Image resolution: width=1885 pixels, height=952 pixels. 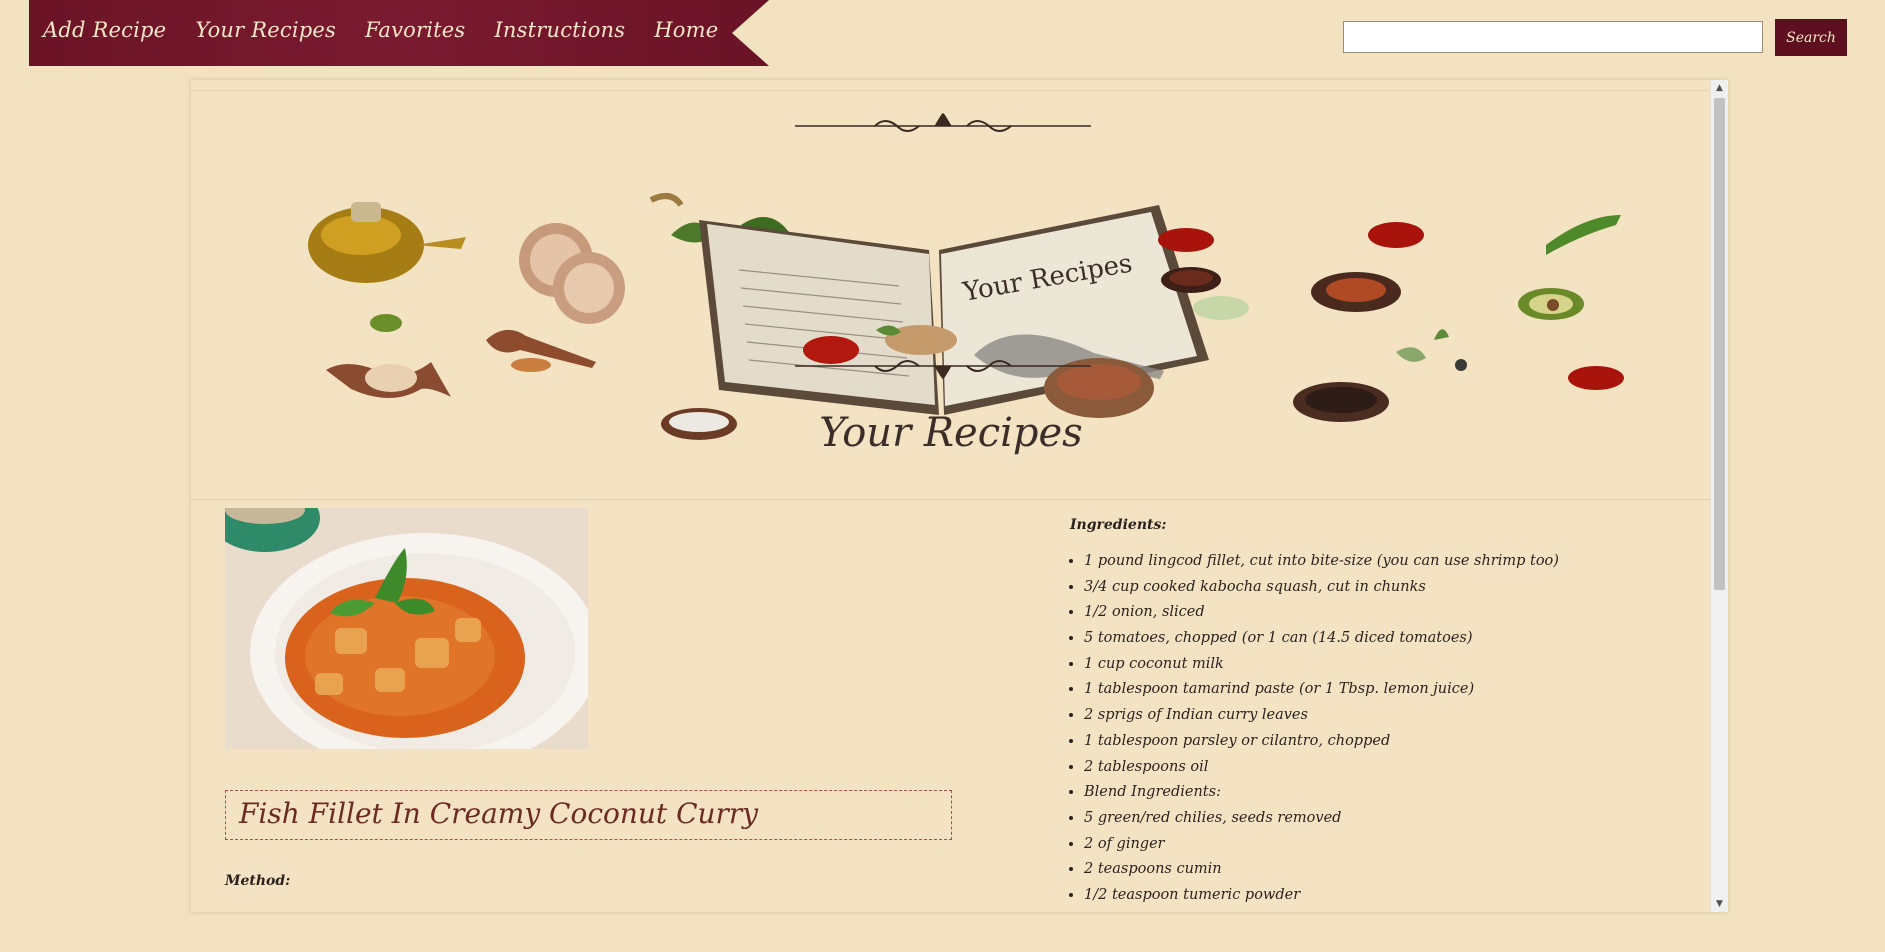 What do you see at coordinates (1321, 717) in the screenshot?
I see `ingredient-item: 2 sprigs of Indian curry leaves` at bounding box center [1321, 717].